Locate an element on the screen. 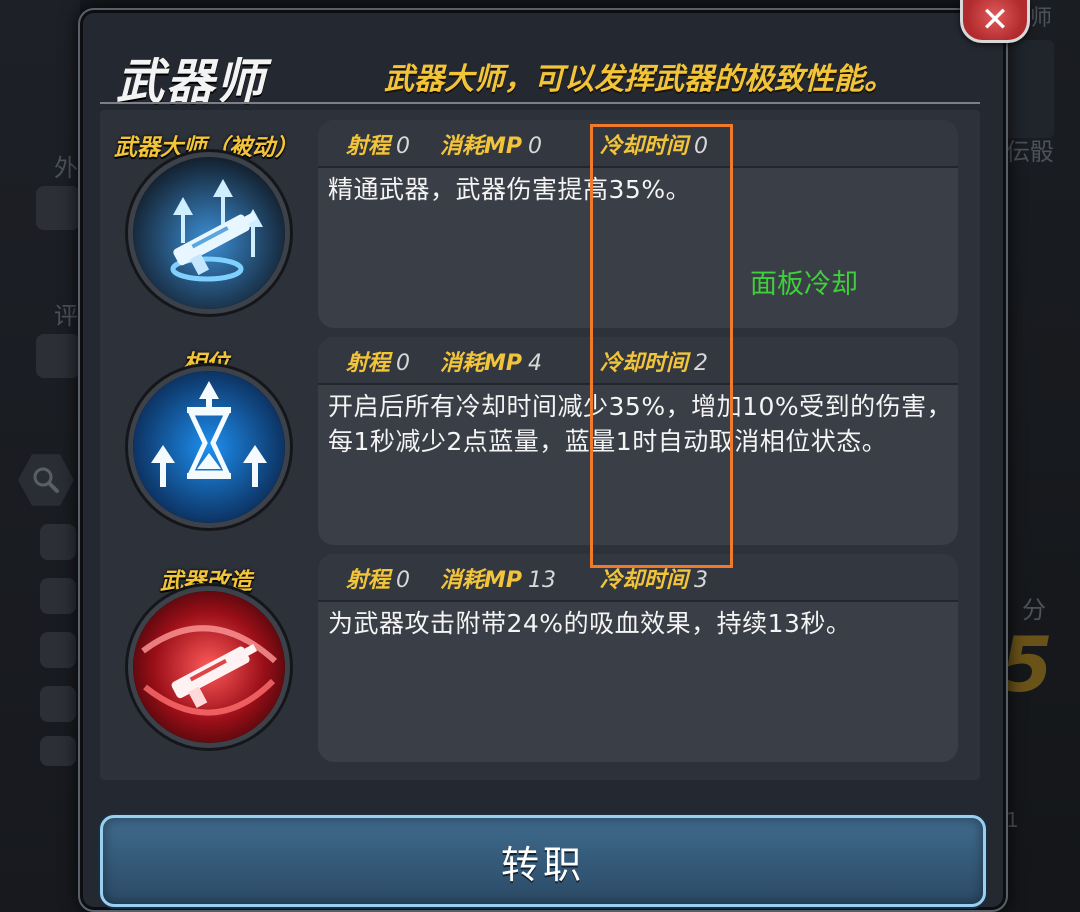 Image resolution: width=1080 pixels, height=912 pixels. background-cross-icon is located at coordinates (58, 542).